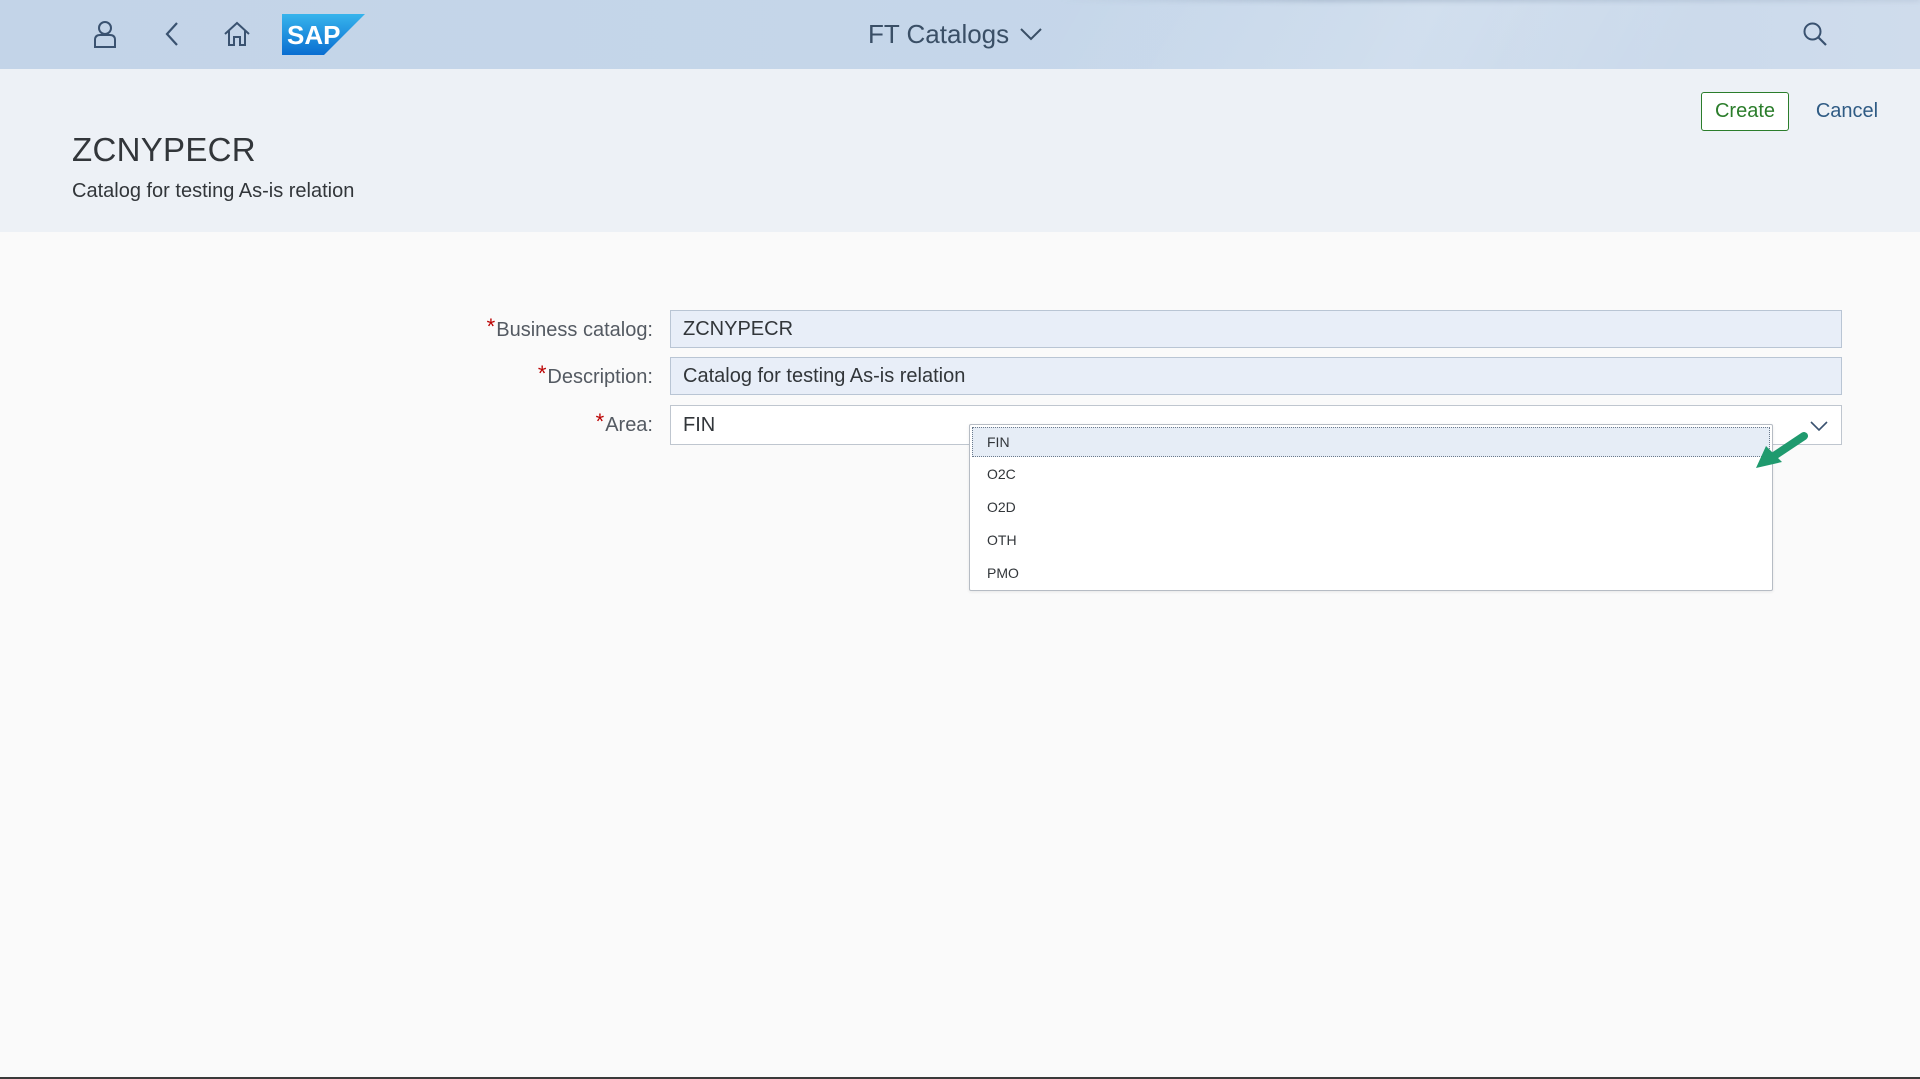 The width and height of the screenshot is (1920, 1079). I want to click on area-label: * Area:, so click(624, 425).